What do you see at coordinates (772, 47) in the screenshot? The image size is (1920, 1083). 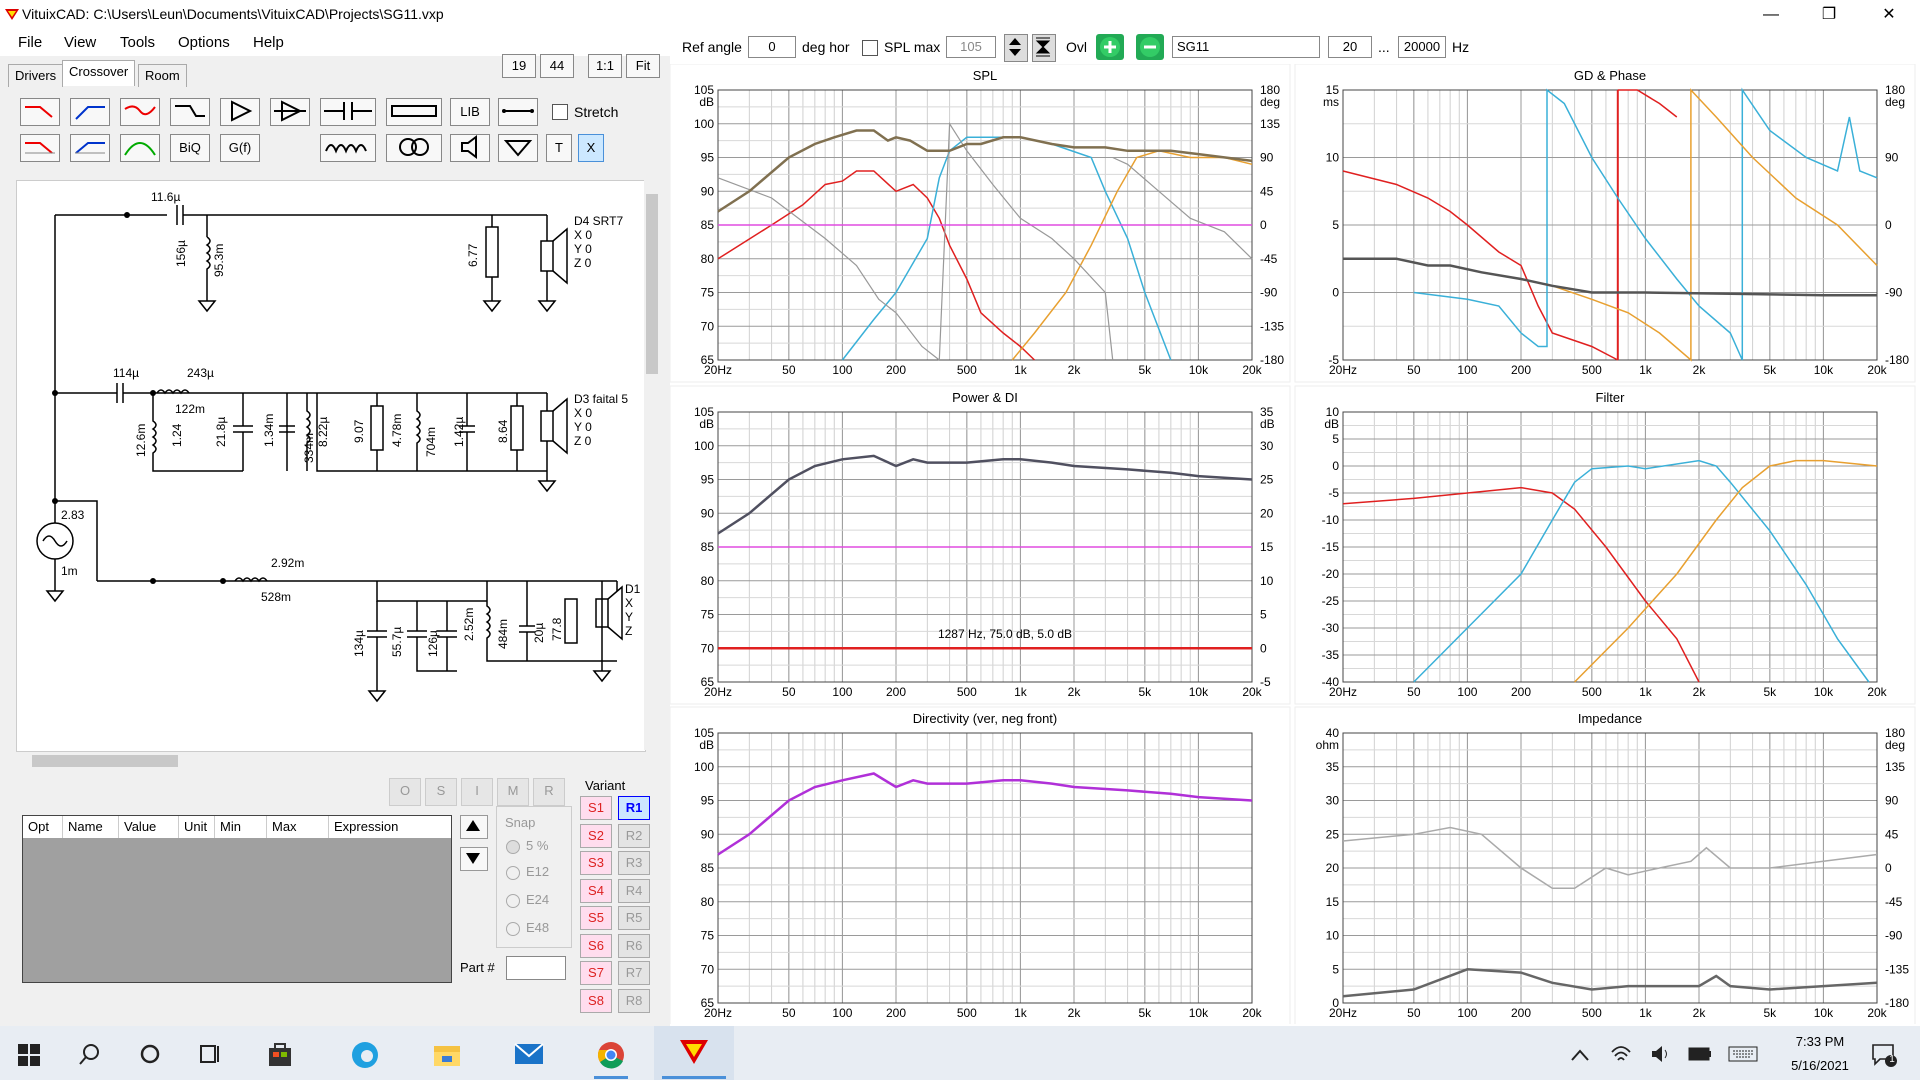 I see `ref-angle-input: 0` at bounding box center [772, 47].